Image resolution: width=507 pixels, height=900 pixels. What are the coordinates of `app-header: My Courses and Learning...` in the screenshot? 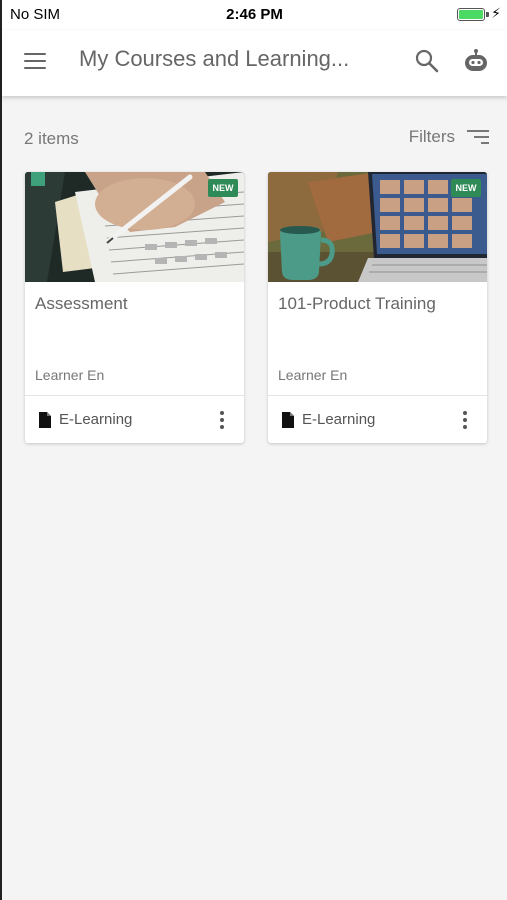 It's located at (254, 63).